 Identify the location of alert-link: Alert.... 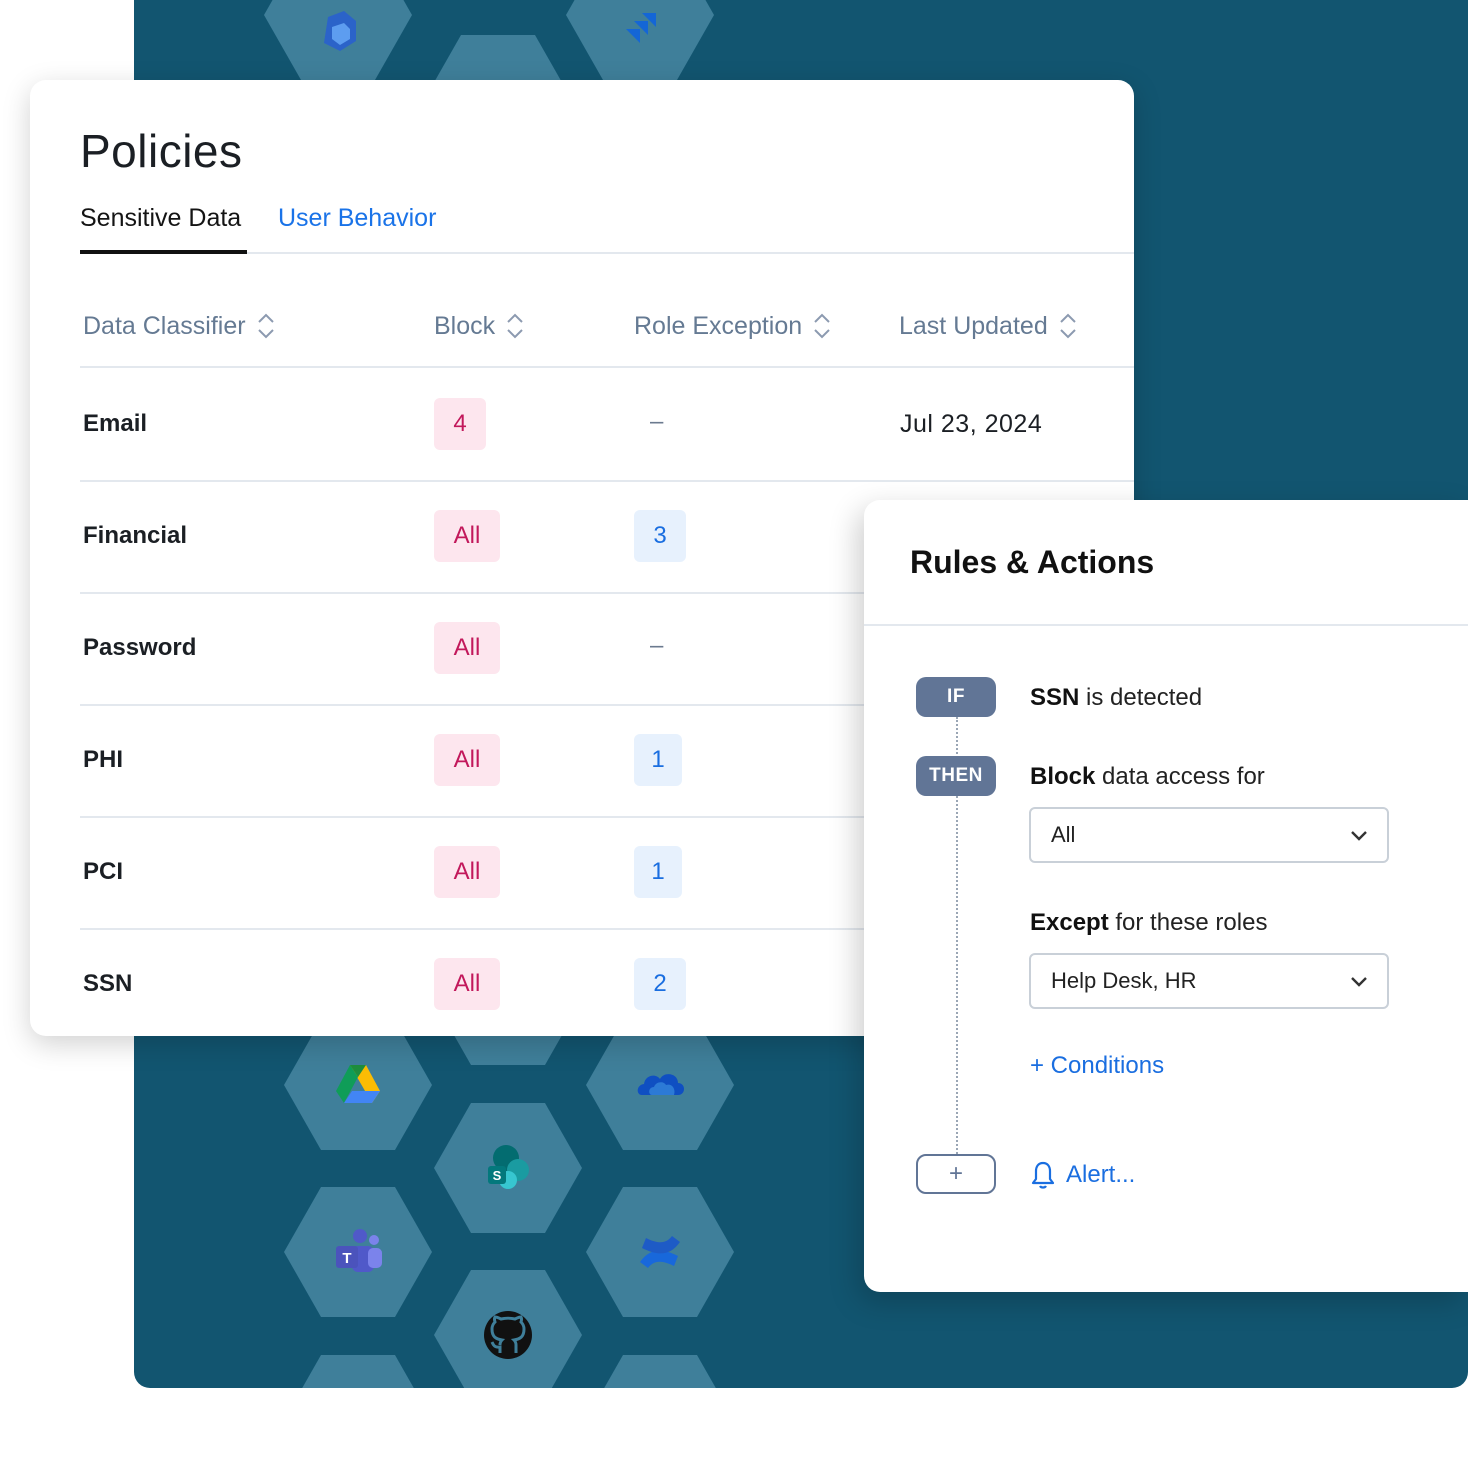
(1082, 1175).